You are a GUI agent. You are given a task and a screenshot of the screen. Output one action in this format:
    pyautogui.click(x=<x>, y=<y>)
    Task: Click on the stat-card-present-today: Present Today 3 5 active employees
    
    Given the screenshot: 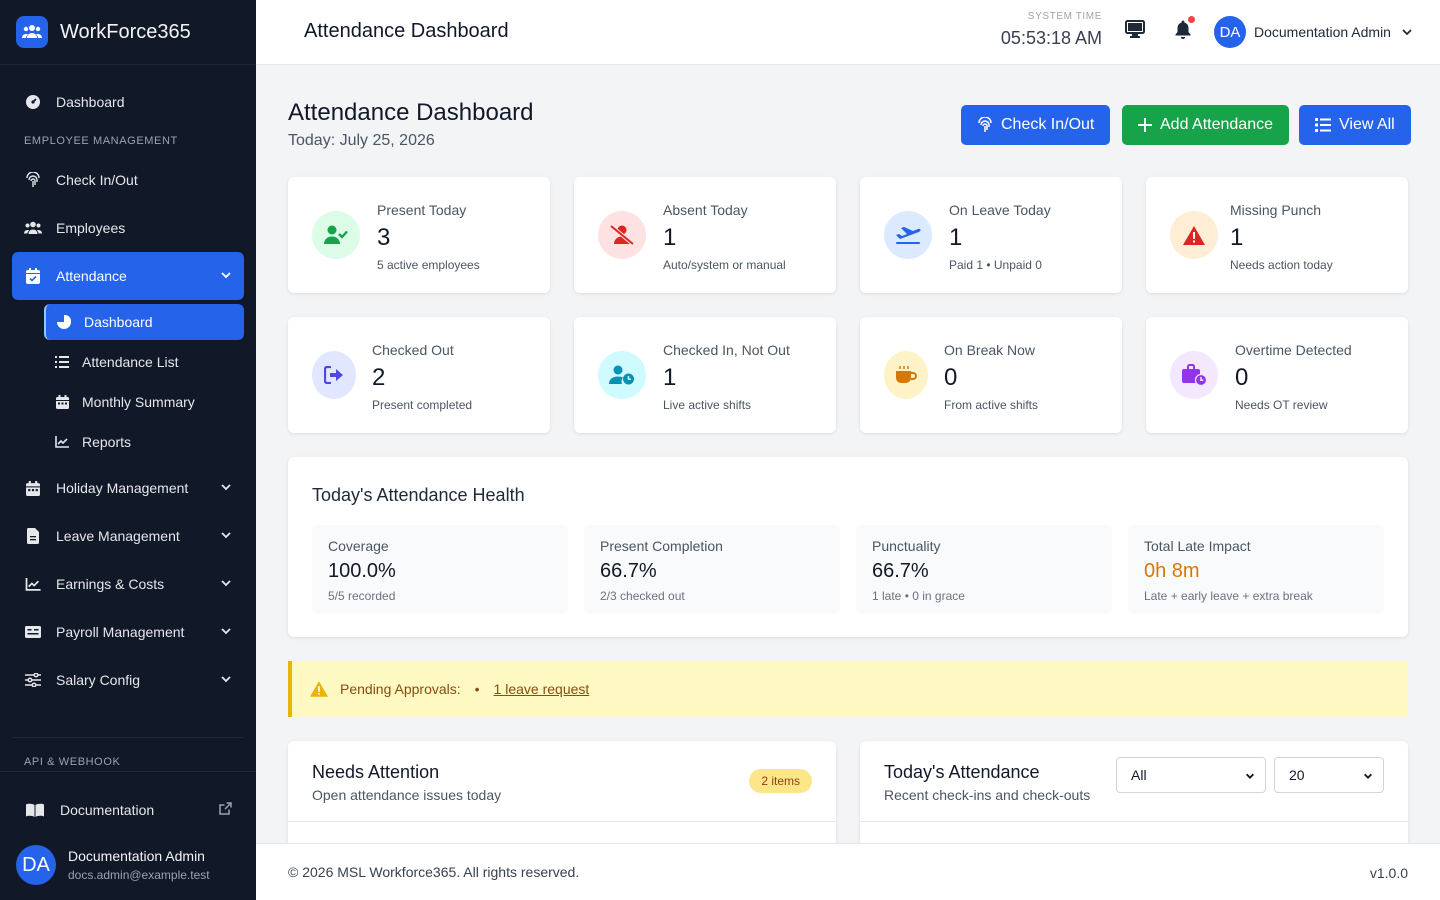 What is the action you would take?
    pyautogui.click(x=419, y=235)
    